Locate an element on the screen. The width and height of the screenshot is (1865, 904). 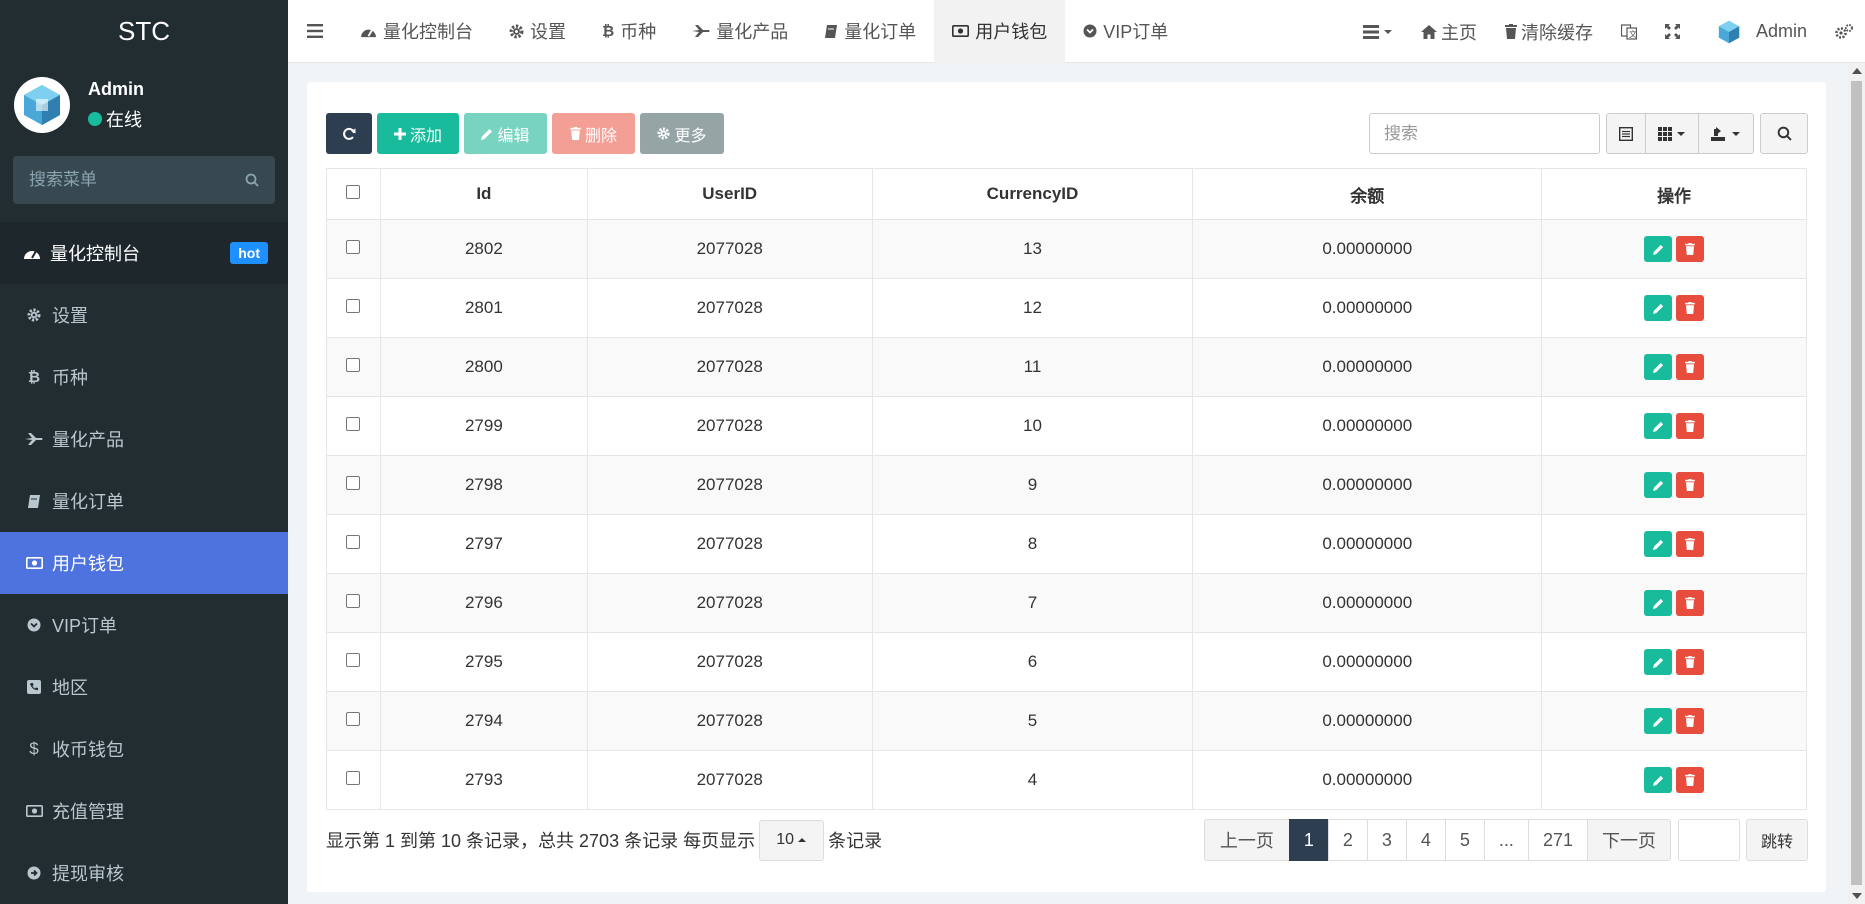
prev-page-button: 上一页 is located at coordinates (1246, 840).